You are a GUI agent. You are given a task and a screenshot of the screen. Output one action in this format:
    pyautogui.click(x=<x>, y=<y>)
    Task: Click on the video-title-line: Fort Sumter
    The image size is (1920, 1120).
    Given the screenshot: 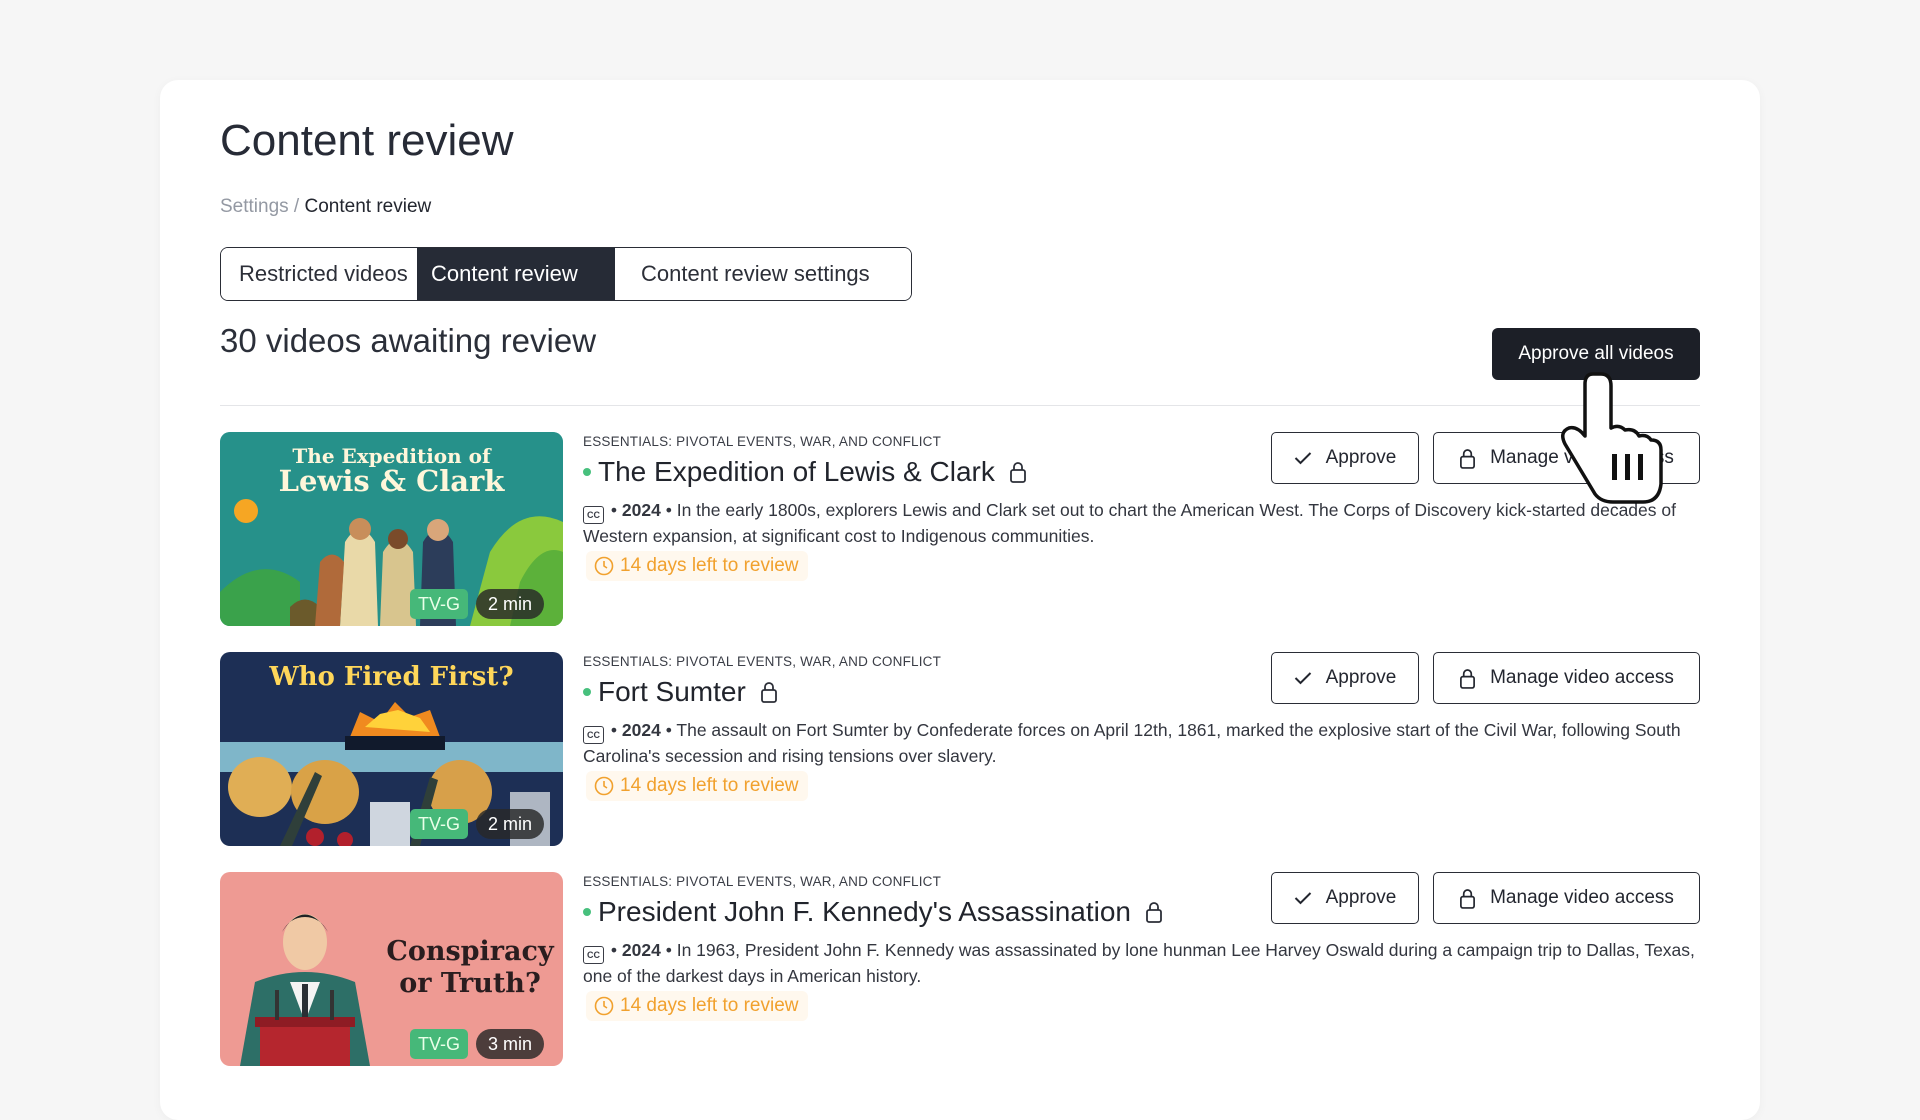 What is the action you would take?
    pyautogui.click(x=680, y=692)
    